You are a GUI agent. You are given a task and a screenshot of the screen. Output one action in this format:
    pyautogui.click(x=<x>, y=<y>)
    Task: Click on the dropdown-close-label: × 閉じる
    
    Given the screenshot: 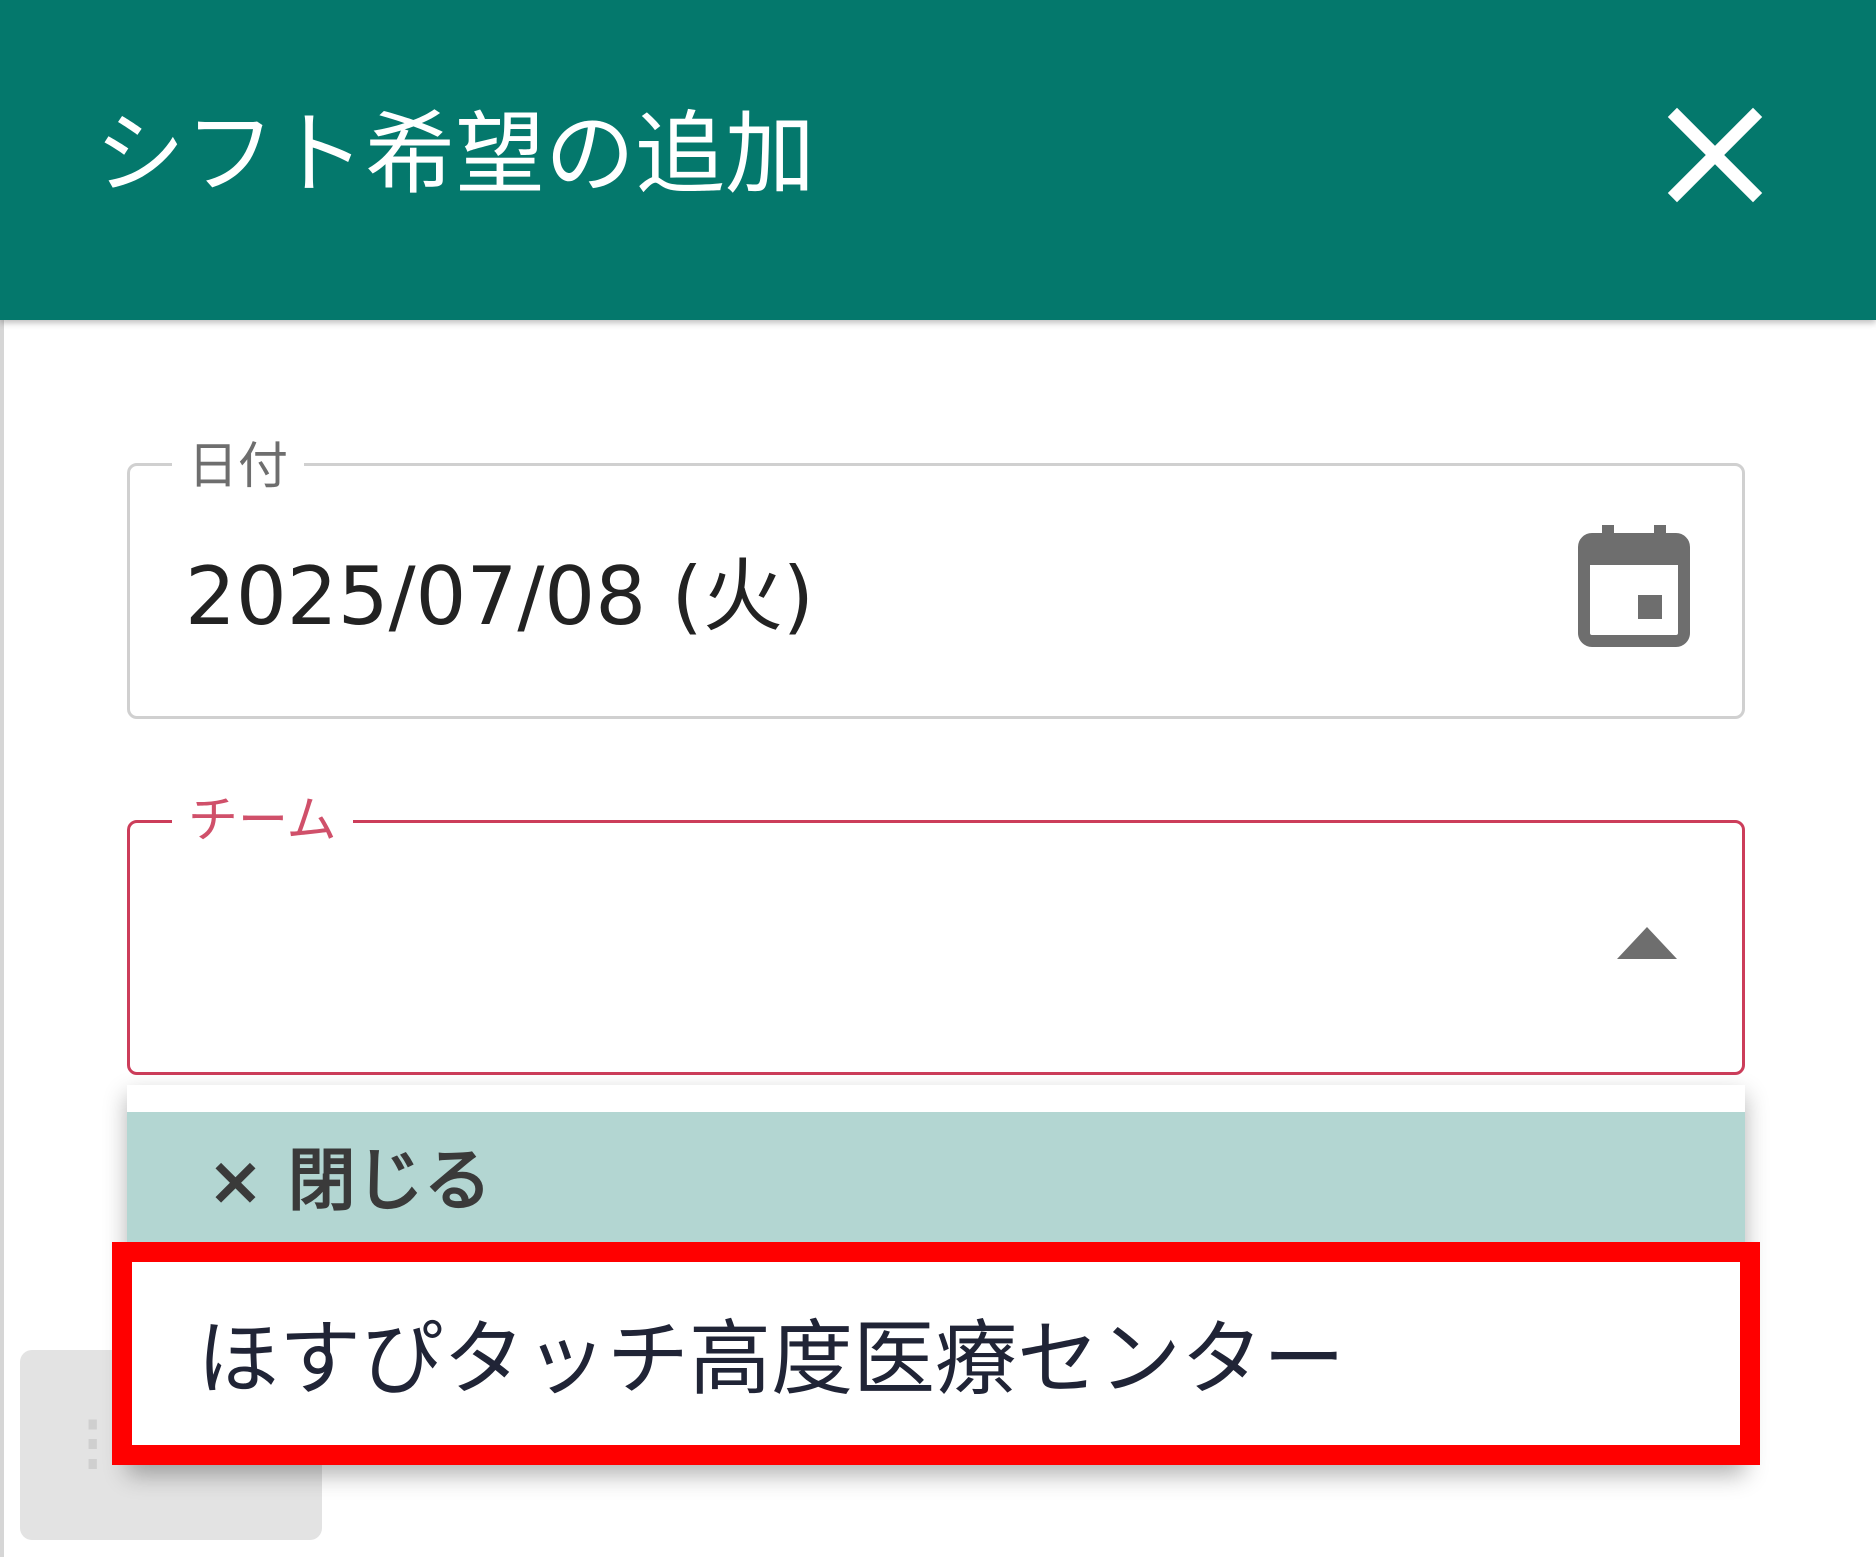 What is the action you would take?
    pyautogui.click(x=349, y=1181)
    